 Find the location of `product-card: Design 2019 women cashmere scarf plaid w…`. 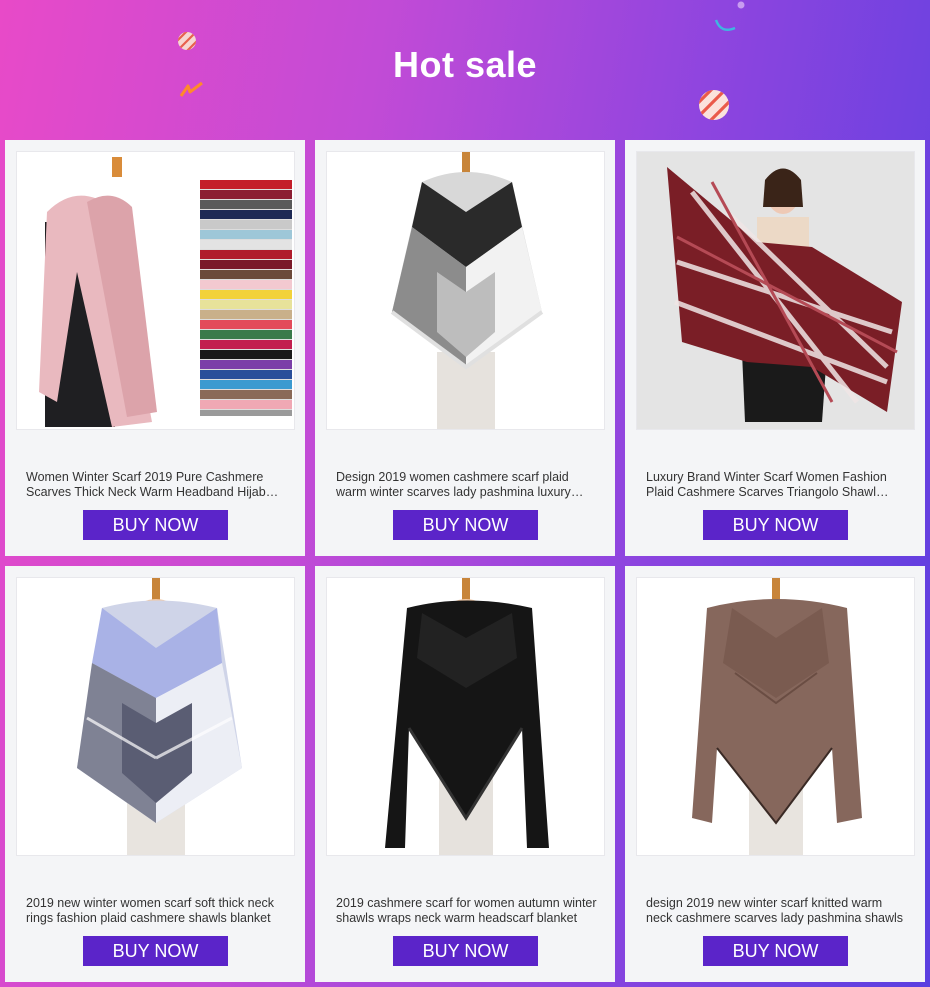

product-card: Design 2019 women cashmere scarf plaid w… is located at coordinates (465, 348).